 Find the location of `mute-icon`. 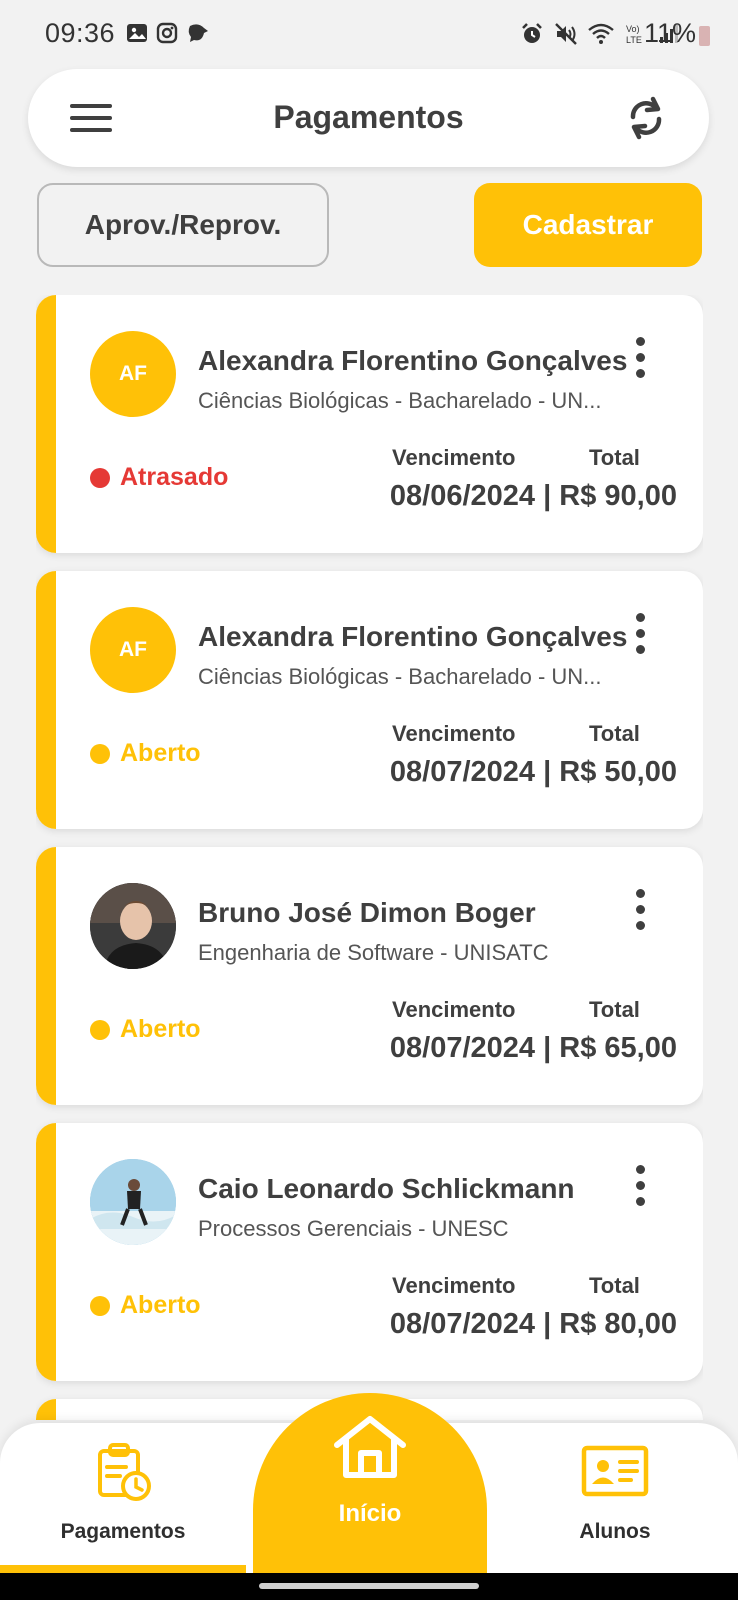

mute-icon is located at coordinates (566, 34).